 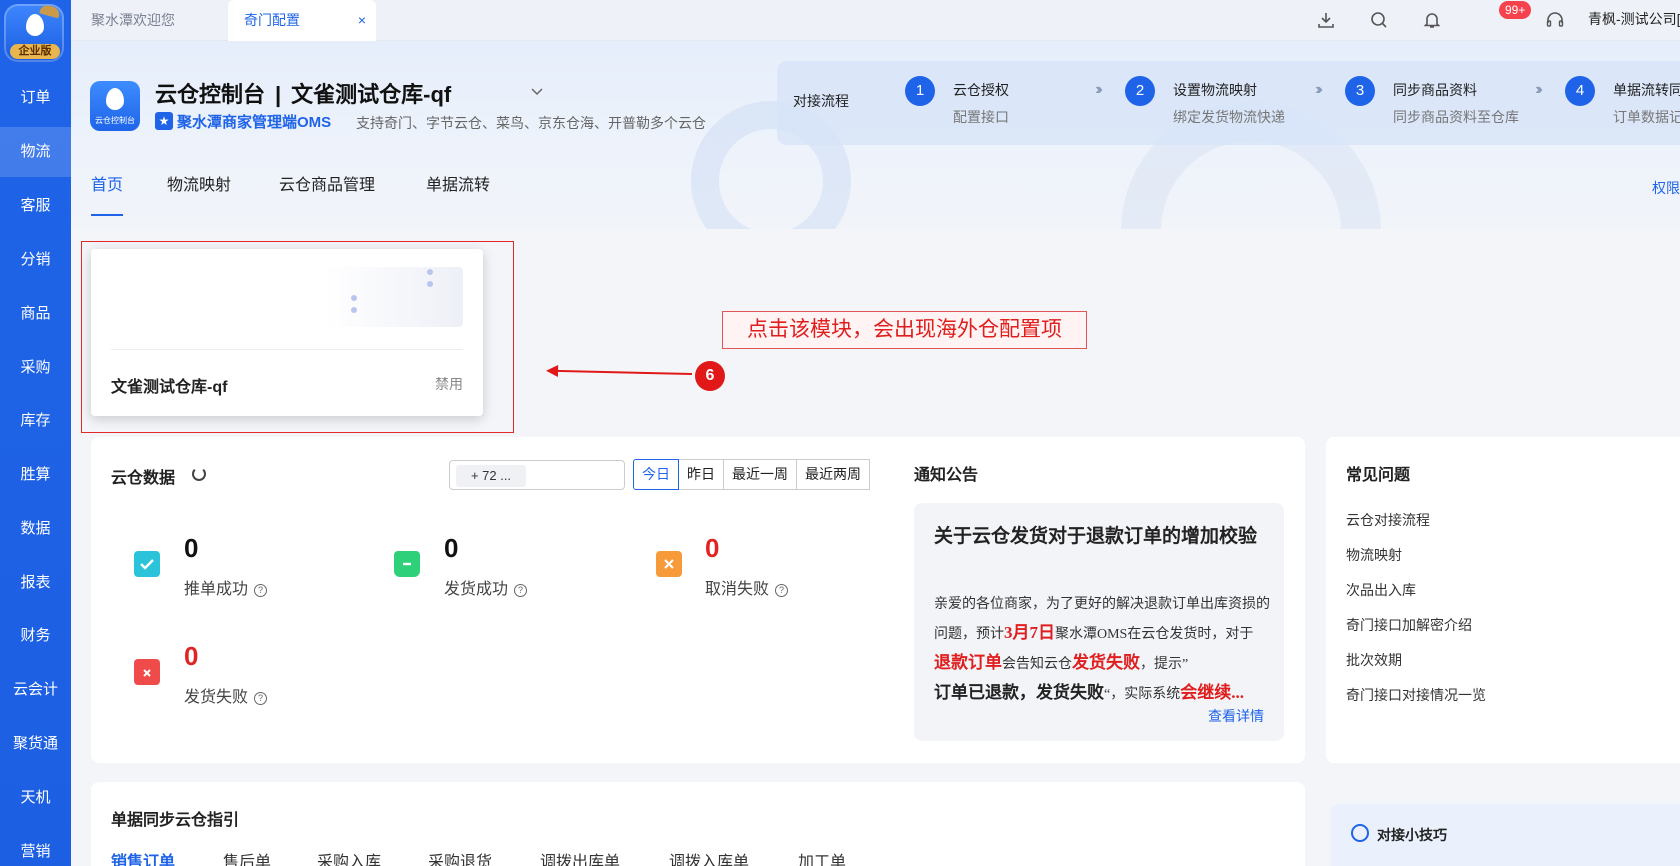 I want to click on range-today: 今日, so click(x=656, y=474).